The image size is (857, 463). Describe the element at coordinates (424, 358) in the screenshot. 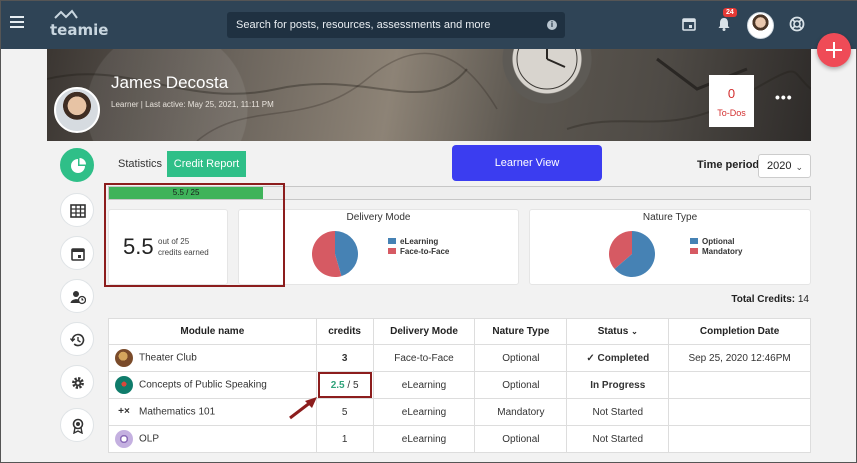

I see `module-delivery: Face-to-Face` at that location.